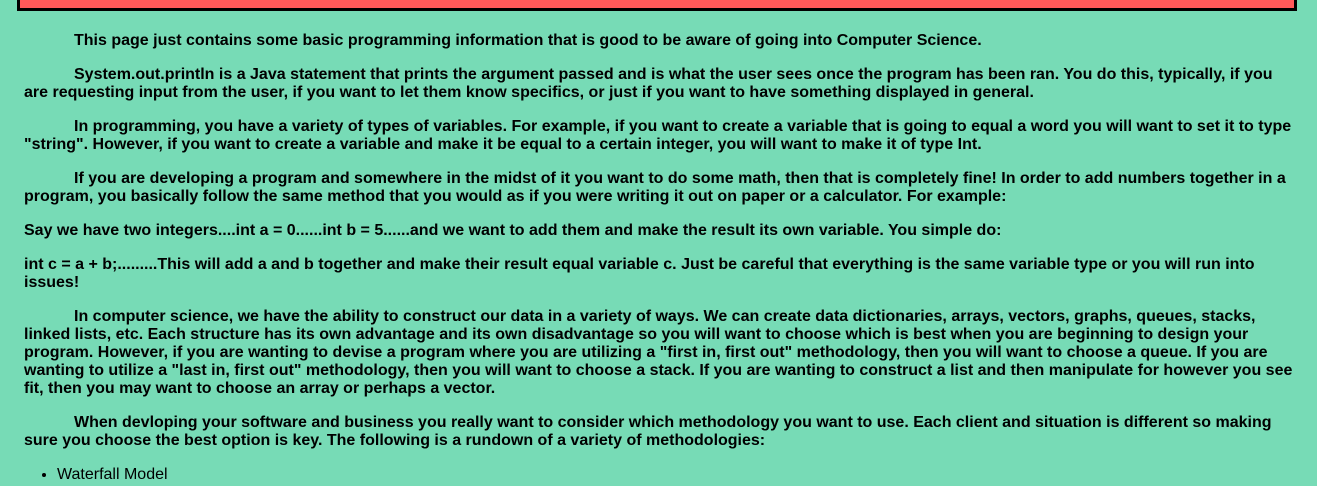 Image resolution: width=1317 pixels, height=486 pixels. What do you see at coordinates (675, 475) in the screenshot?
I see `list-item: Waterfall Model` at bounding box center [675, 475].